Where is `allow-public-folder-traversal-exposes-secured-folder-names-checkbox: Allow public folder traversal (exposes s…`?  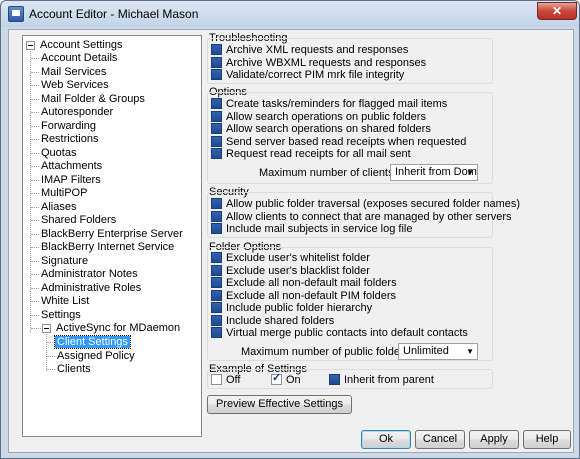
allow-public-folder-traversal-exposes-secured-folder-names-checkbox: Allow public folder traversal (exposes s… is located at coordinates (365, 204).